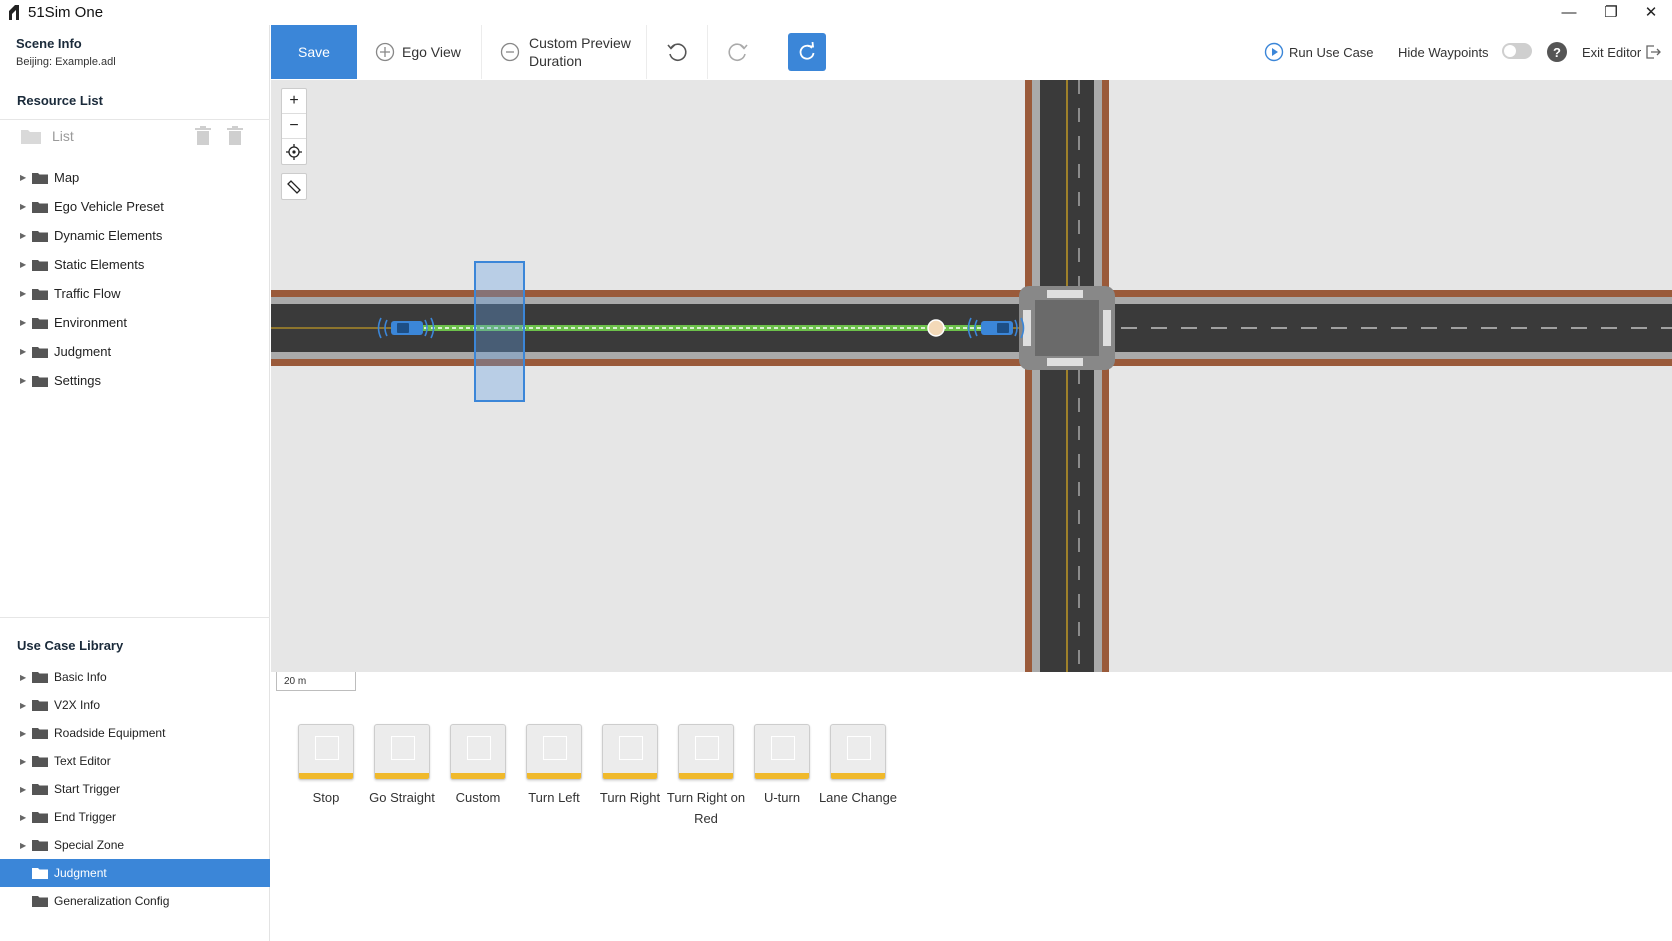 Image resolution: width=1672 pixels, height=941 pixels. What do you see at coordinates (135, 322) in the screenshot?
I see `resource-item-environment: ▶ Environment` at bounding box center [135, 322].